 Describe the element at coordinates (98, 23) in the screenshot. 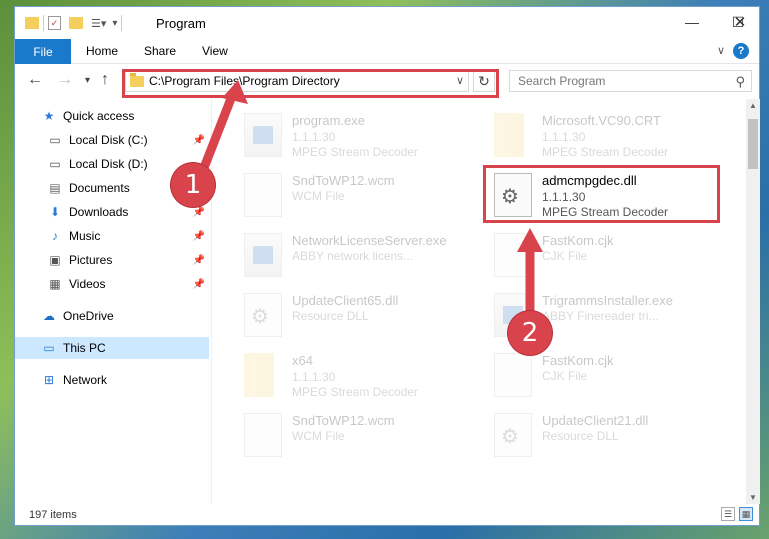

I see `customize-toolbar-icon: ☰▾` at that location.